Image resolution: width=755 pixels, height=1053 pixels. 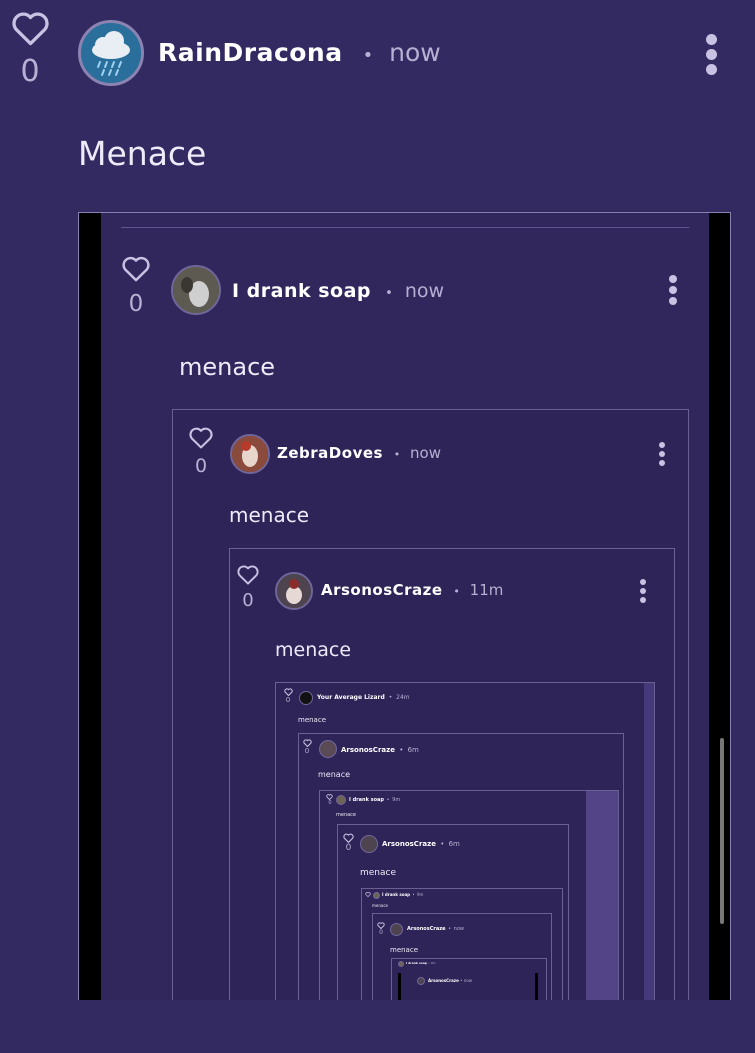 I want to click on comment-header: I drank soap • now, so click(x=338, y=292).